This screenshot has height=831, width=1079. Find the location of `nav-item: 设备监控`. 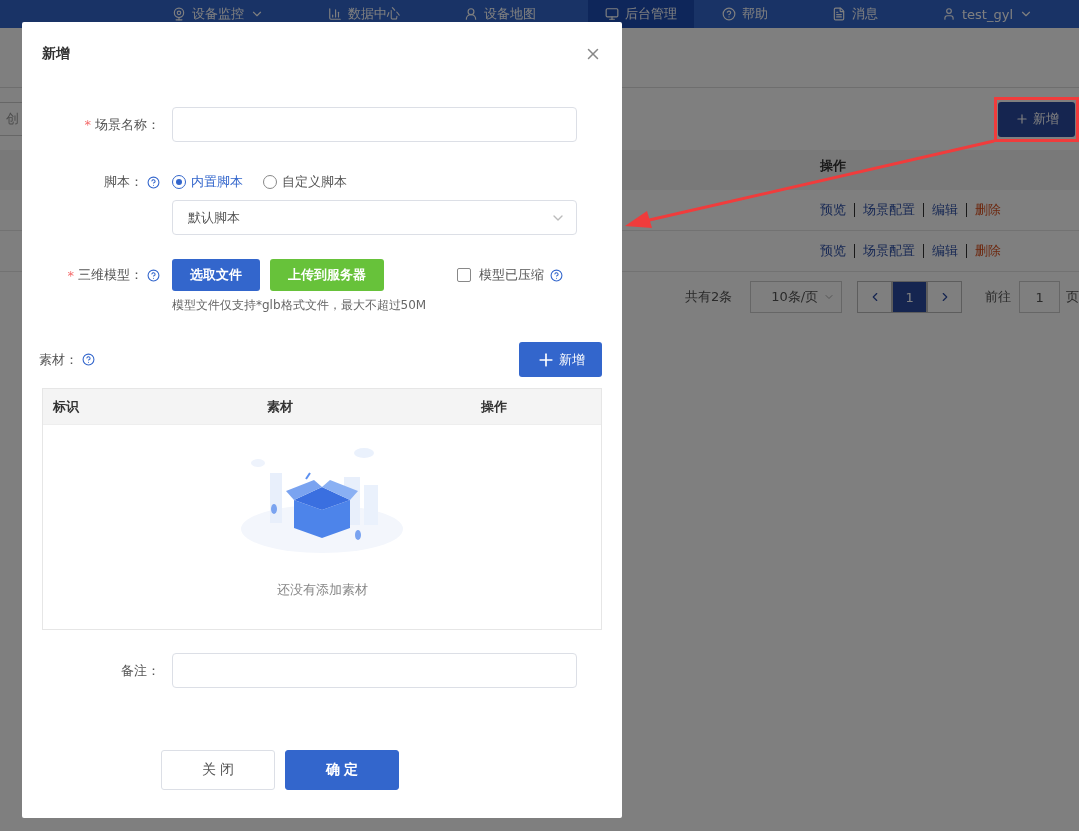

nav-item: 设备监控 is located at coordinates (218, 14).